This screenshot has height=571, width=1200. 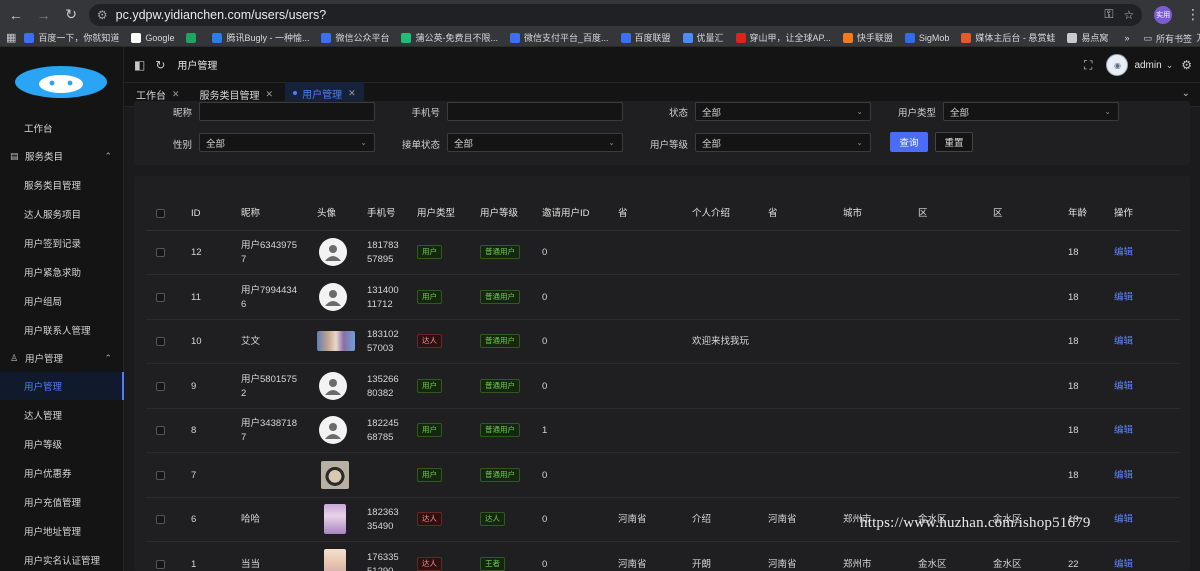 What do you see at coordinates (1186, 65) in the screenshot?
I see `settings-gear-icon: ⚙` at bounding box center [1186, 65].